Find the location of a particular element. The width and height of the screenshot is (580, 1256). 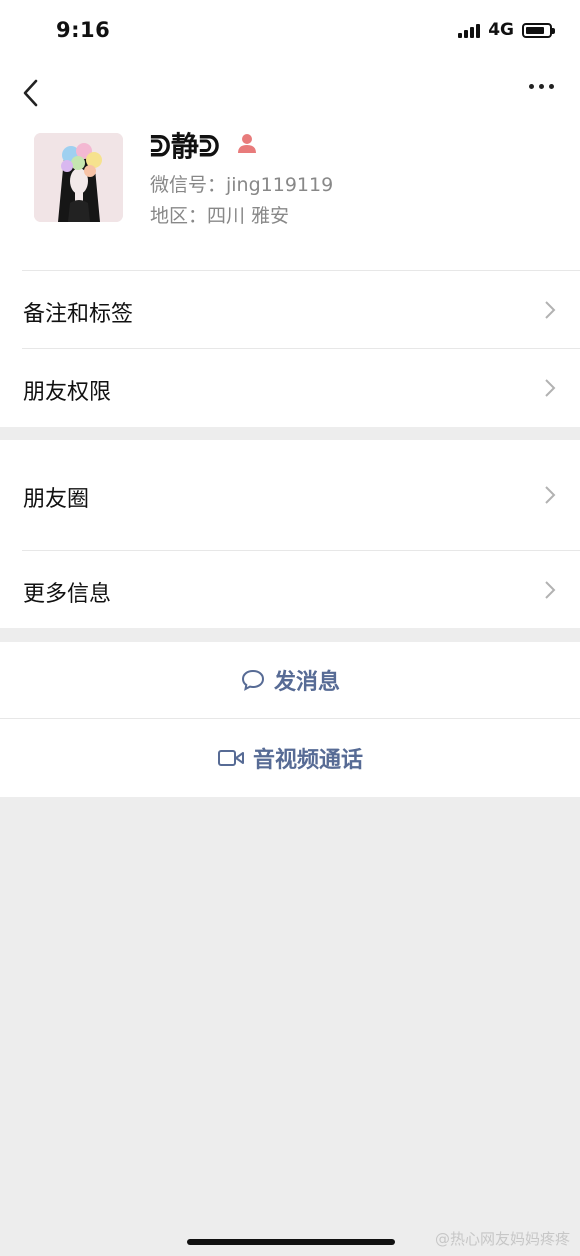

video-call-label: 音视频通话 is located at coordinates (307, 760).